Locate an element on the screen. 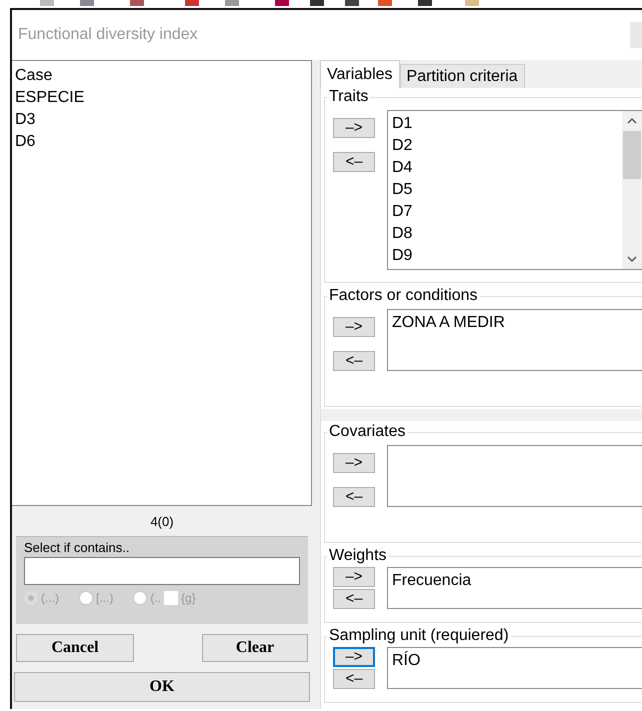  variable-item: Case is located at coordinates (161, 76).